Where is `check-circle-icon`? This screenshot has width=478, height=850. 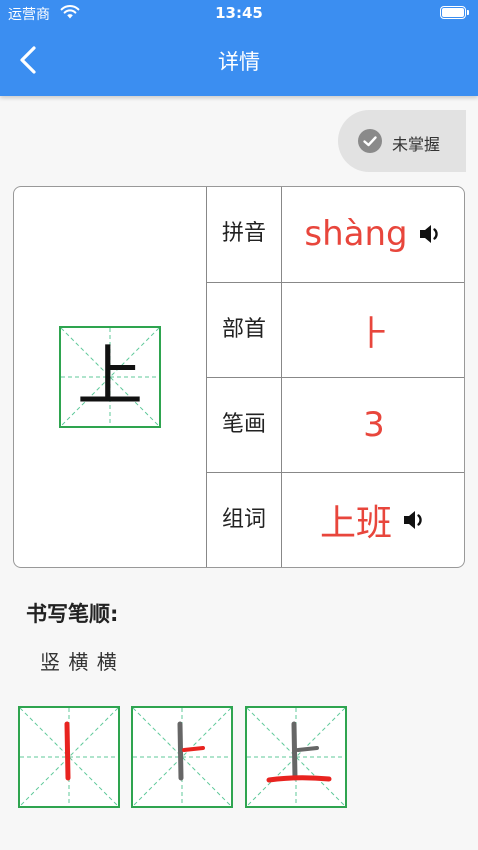 check-circle-icon is located at coordinates (370, 141).